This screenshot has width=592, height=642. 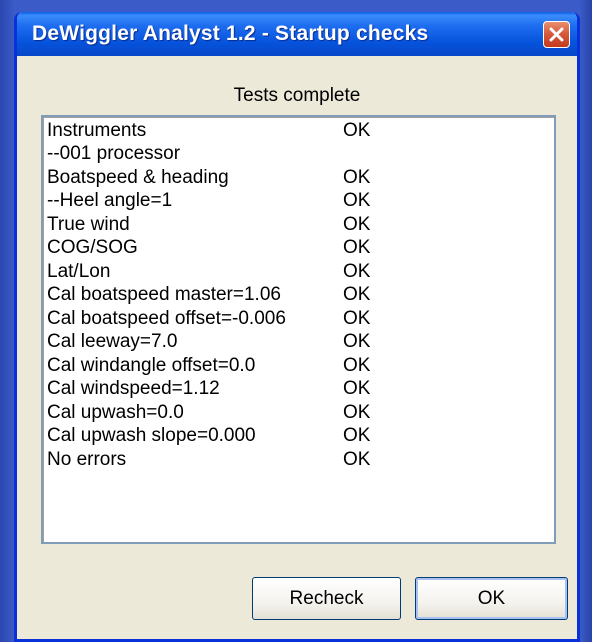 What do you see at coordinates (110, 200) in the screenshot?
I see `check-name: --Heel angle=1` at bounding box center [110, 200].